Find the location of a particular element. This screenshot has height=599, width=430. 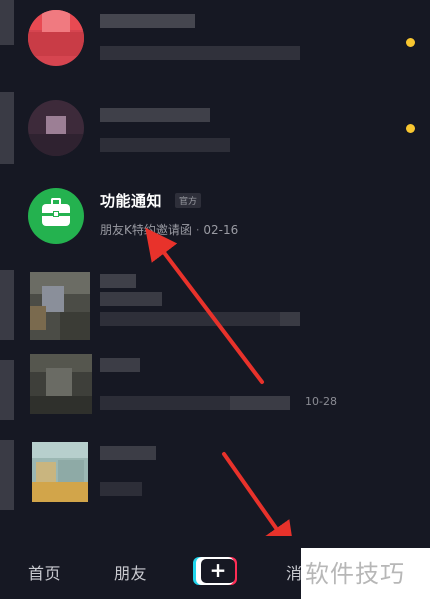

watermark-text: 软件技巧 is located at coordinates (355, 574).